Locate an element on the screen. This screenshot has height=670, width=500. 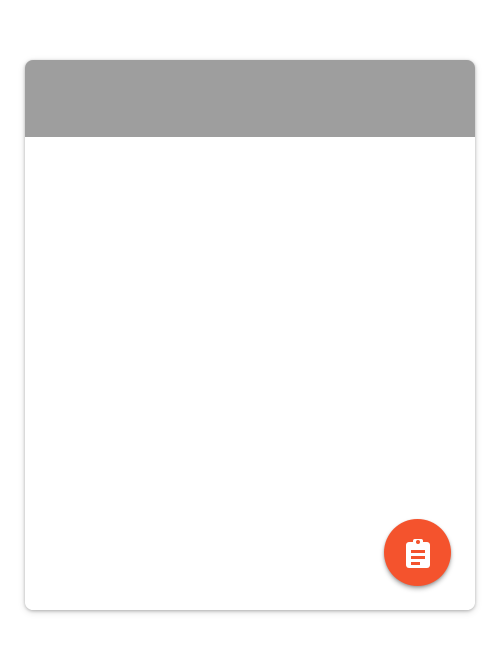
clipboard-icon is located at coordinates (417, 553).